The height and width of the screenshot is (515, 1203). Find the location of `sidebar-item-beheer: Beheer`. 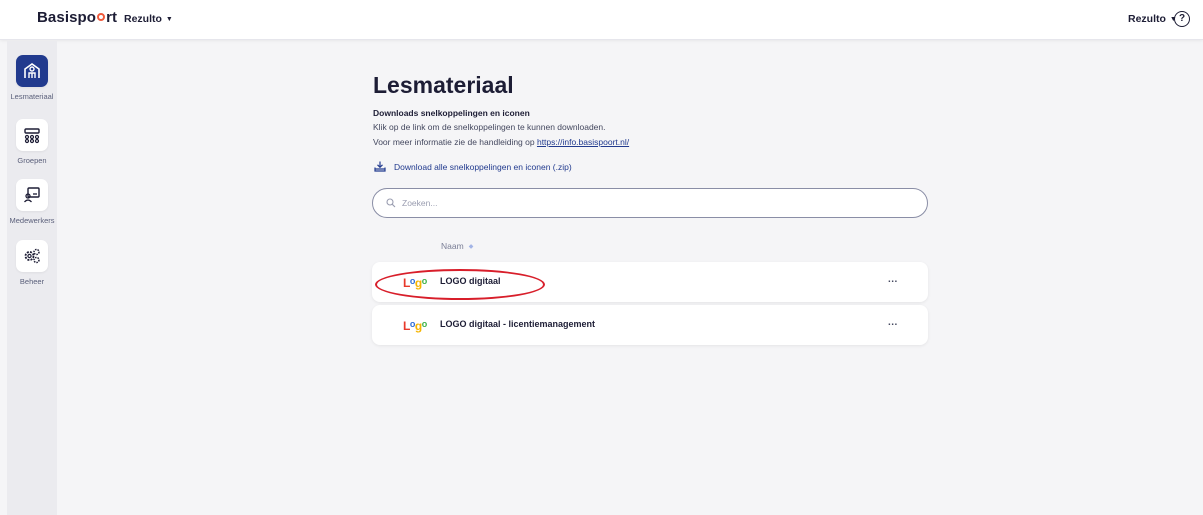

sidebar-item-beheer: Beheer is located at coordinates (32, 263).